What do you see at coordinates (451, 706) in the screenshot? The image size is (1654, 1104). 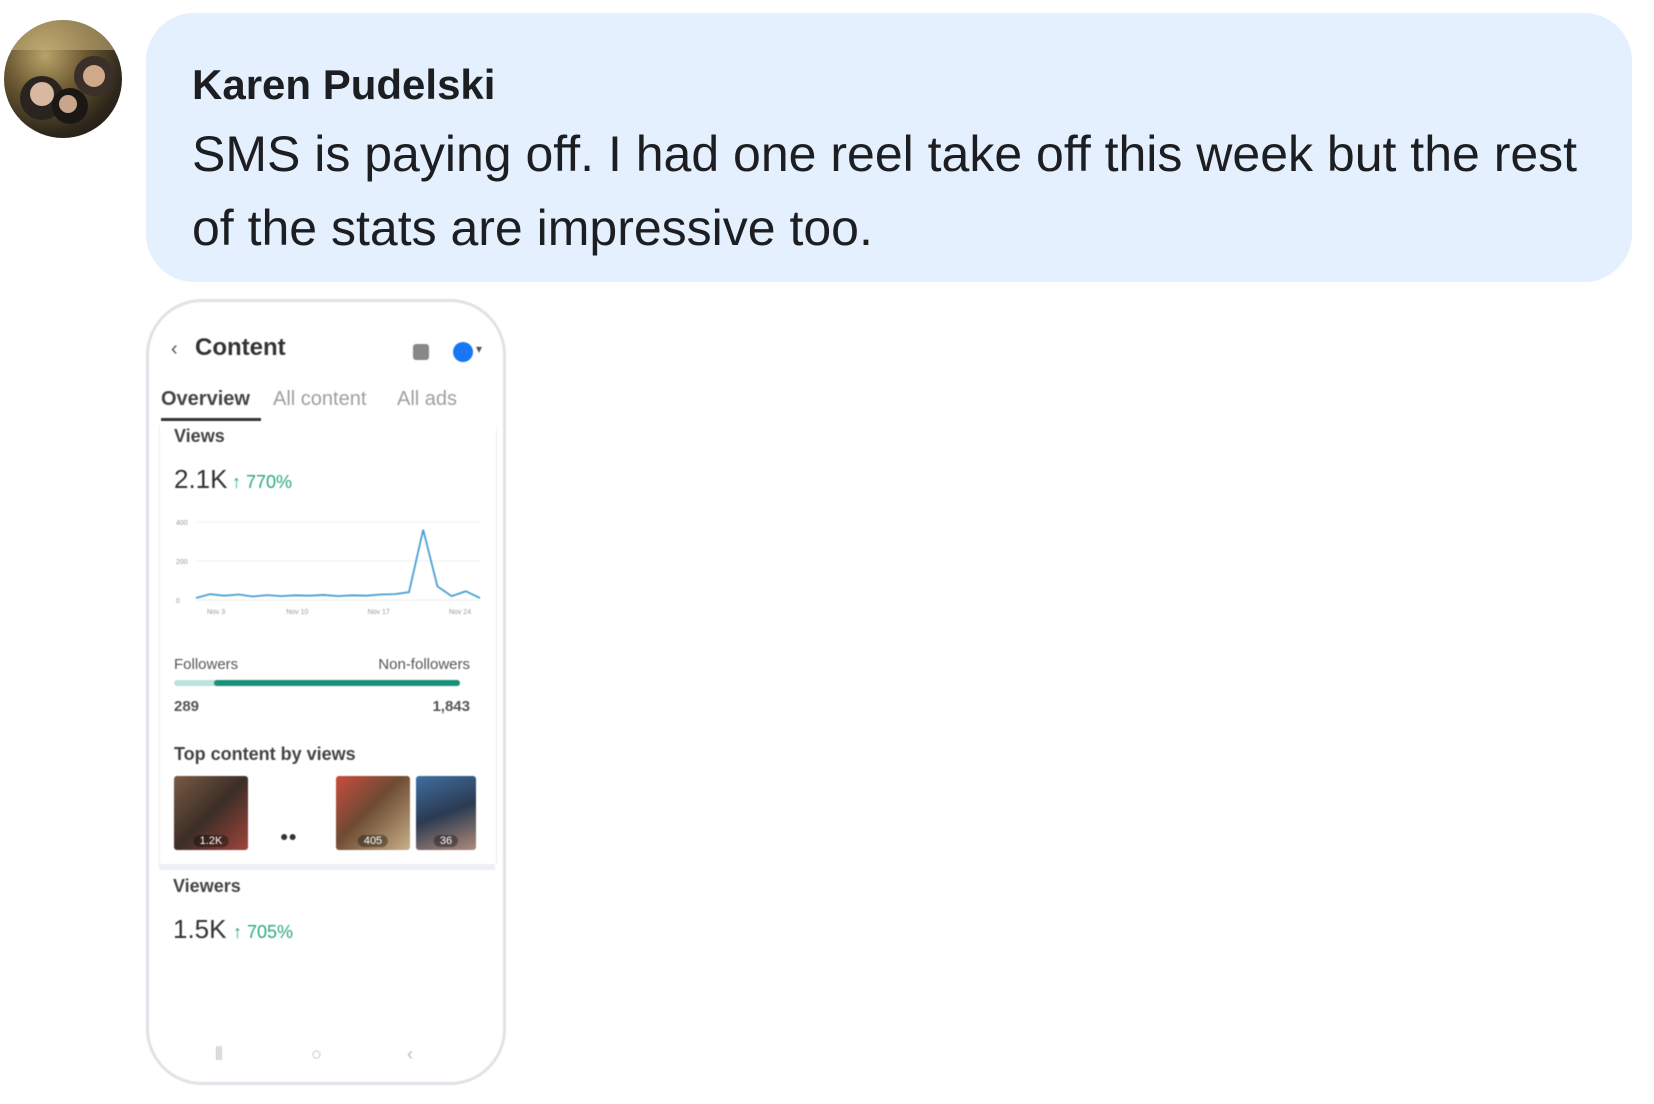 I see `nonfollowers-value: 1,843` at bounding box center [451, 706].